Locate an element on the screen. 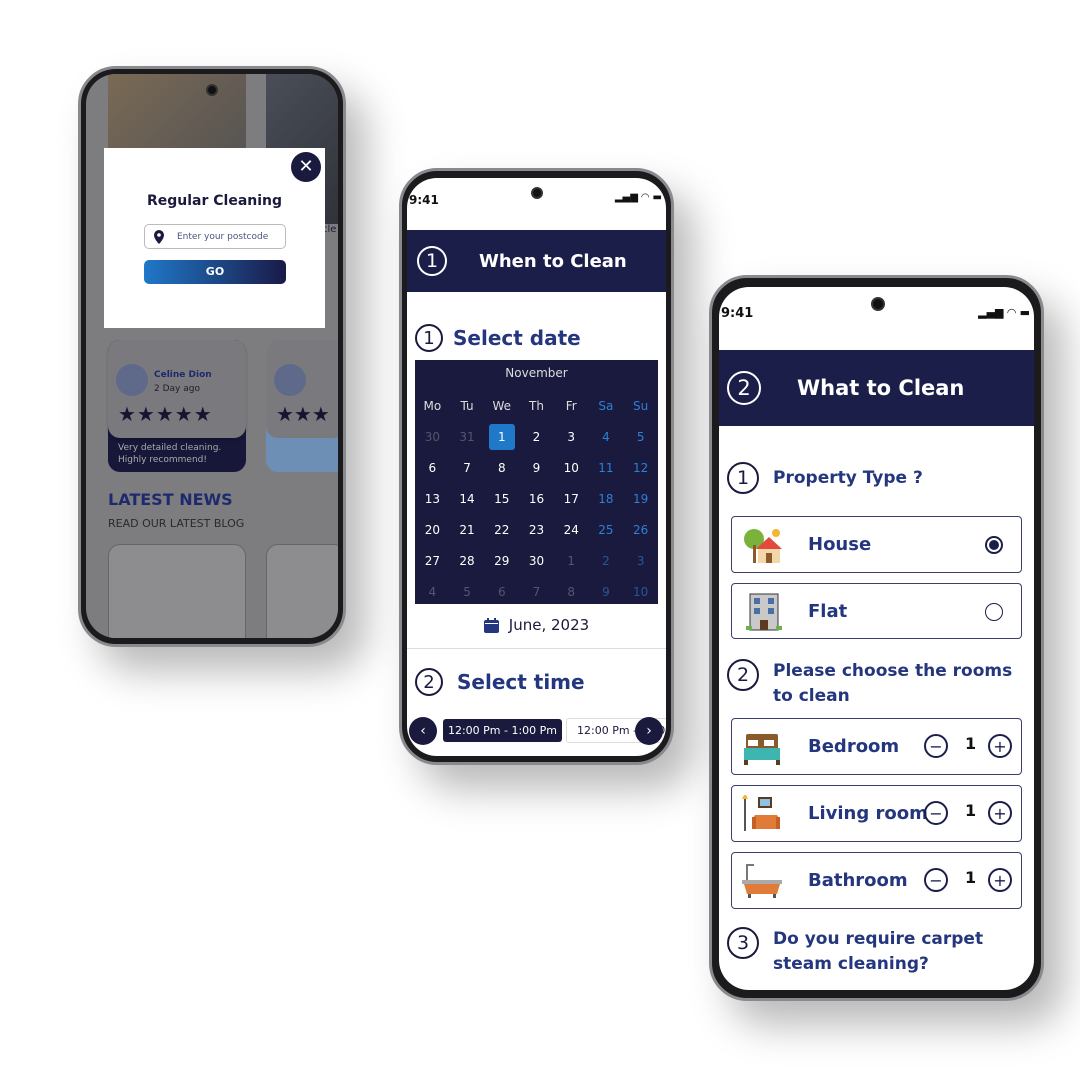  page-title: When to Clean is located at coordinates (553, 261).